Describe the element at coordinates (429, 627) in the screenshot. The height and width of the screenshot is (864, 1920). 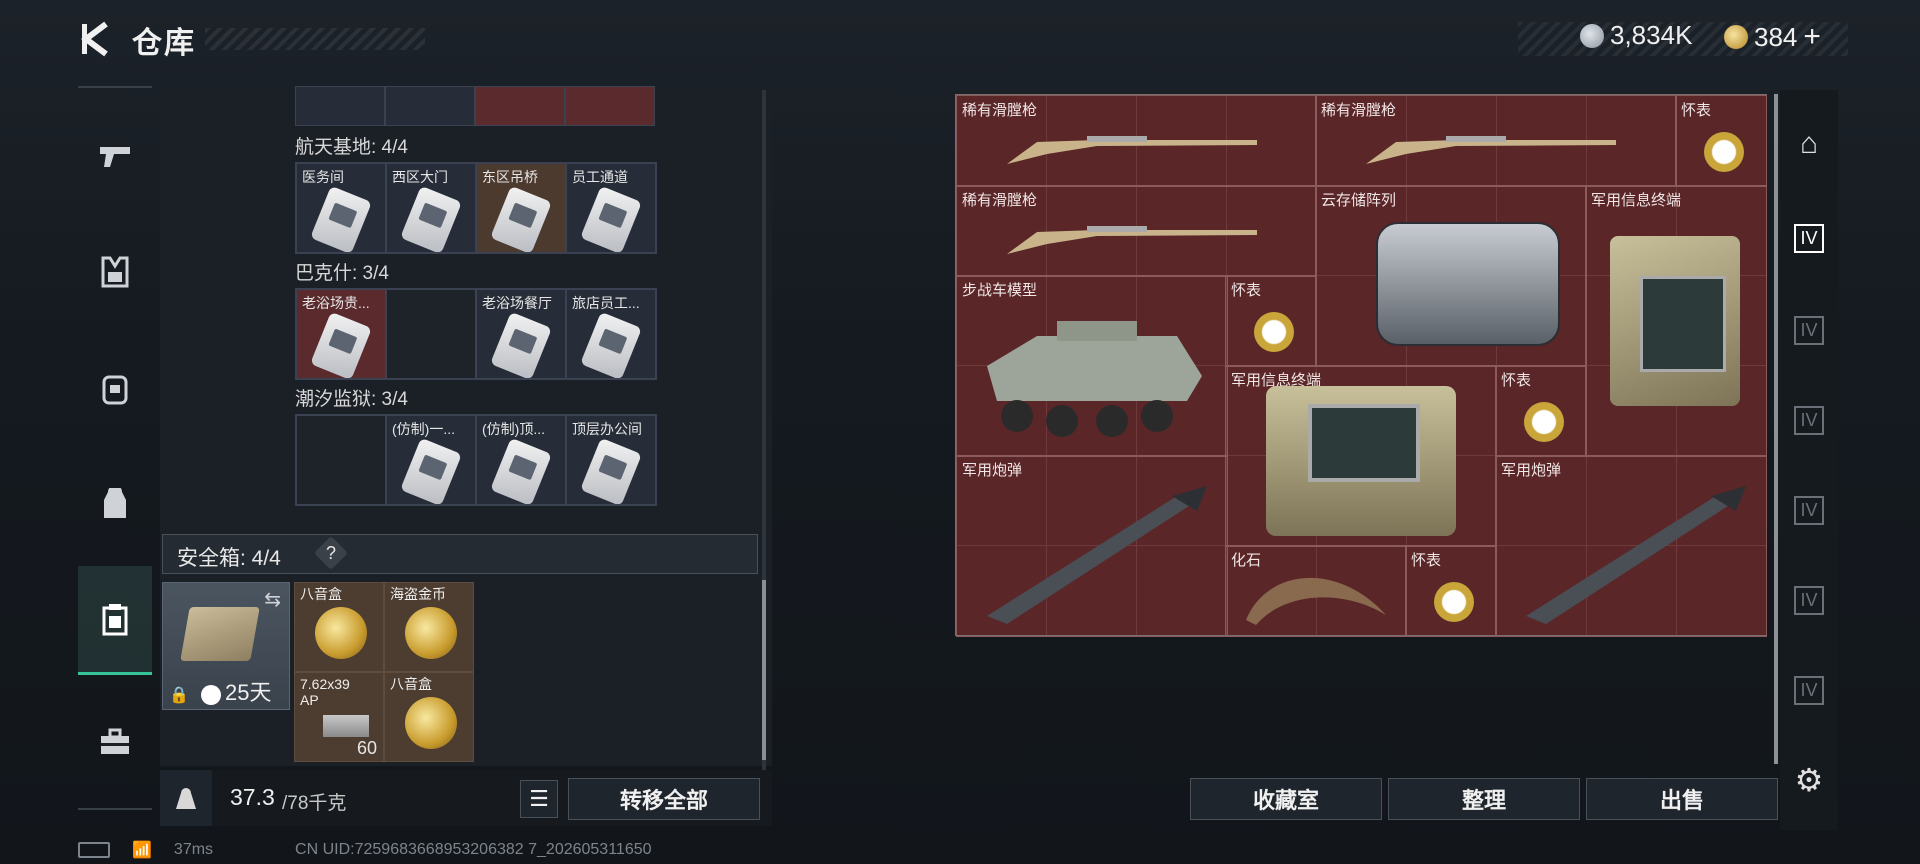
I see `safe-item: 海盗金币` at that location.